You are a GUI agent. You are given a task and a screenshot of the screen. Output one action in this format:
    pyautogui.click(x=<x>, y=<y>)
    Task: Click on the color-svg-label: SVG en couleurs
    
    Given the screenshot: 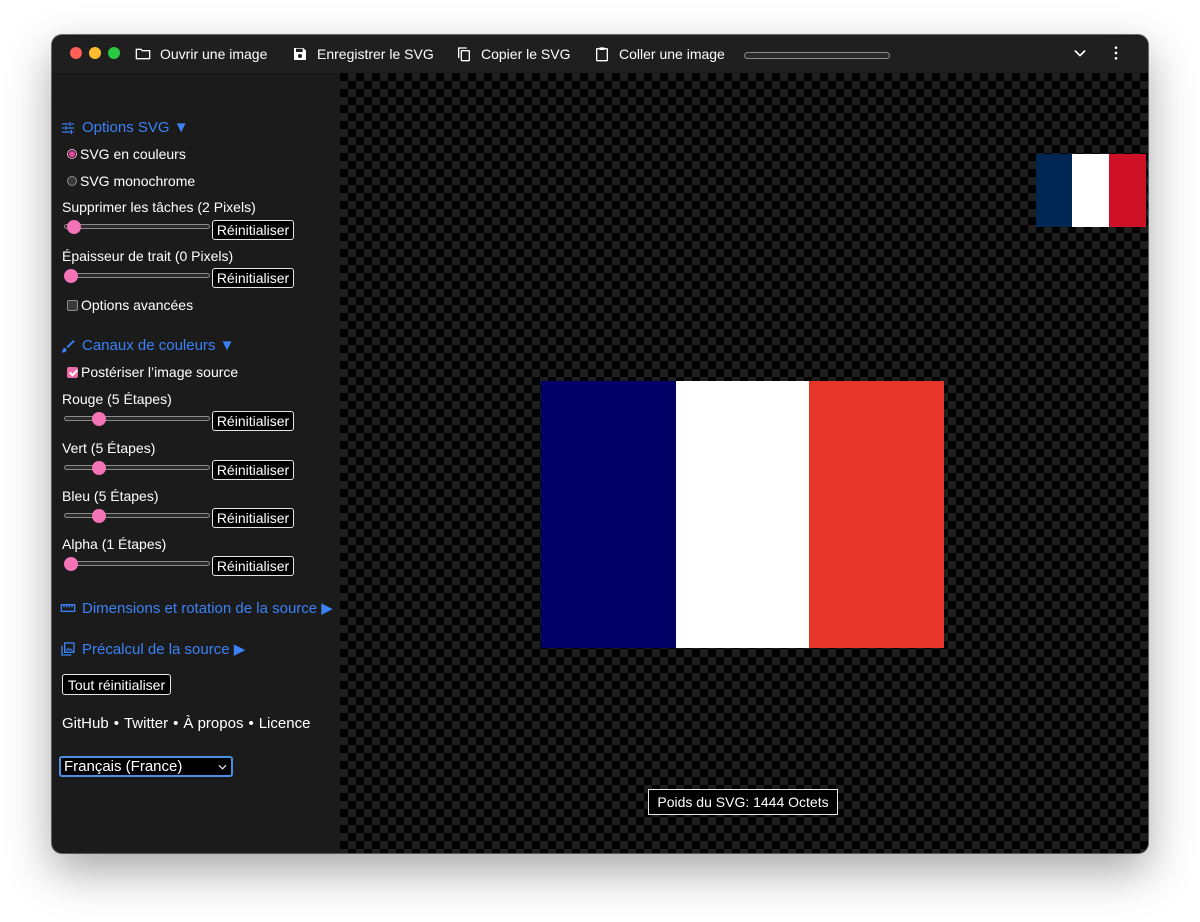 What is the action you would take?
    pyautogui.click(x=133, y=154)
    